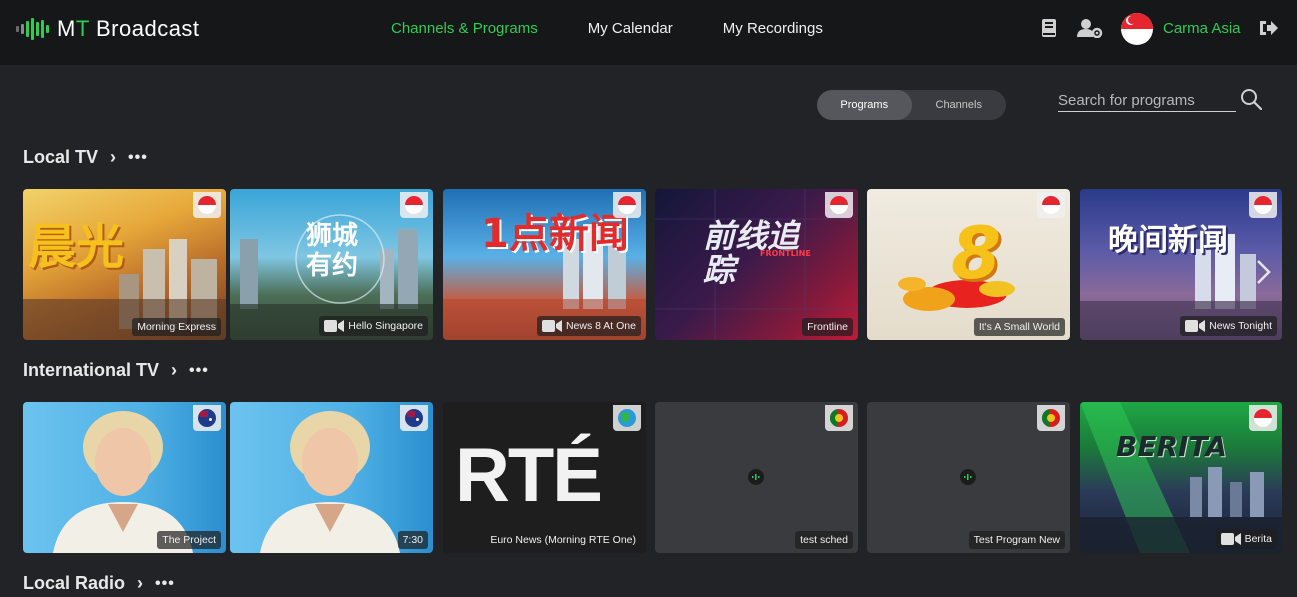 The height and width of the screenshot is (597, 1297). I want to click on avatar, so click(1137, 29).